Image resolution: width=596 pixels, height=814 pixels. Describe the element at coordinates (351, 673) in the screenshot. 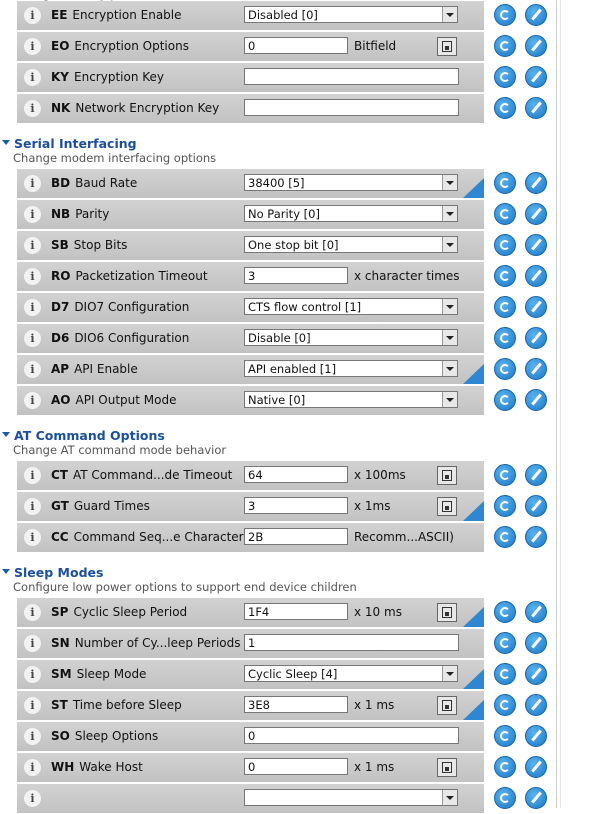

I see `setting-dropdown: Cyclic Sleep [4]` at that location.